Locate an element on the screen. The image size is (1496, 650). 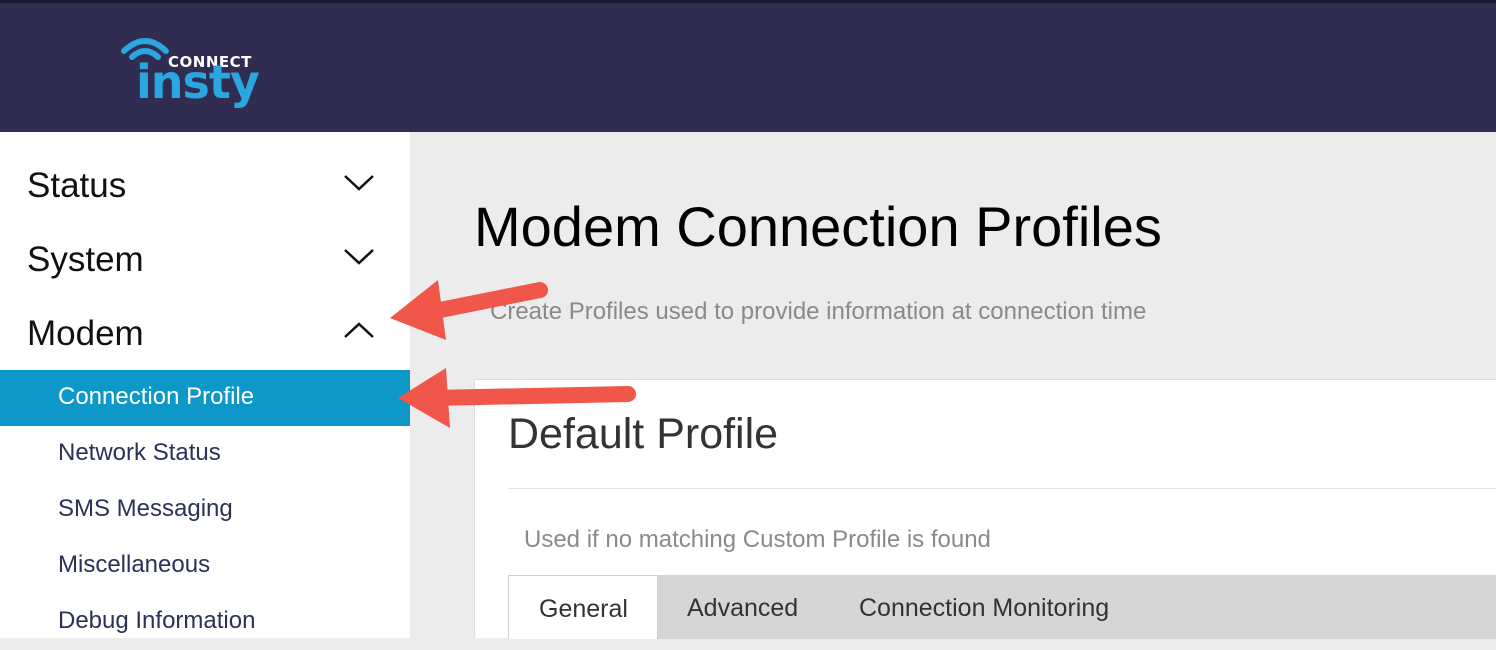
sidebar-item-sms-messaging: SMS Messaging is located at coordinates (205, 510).